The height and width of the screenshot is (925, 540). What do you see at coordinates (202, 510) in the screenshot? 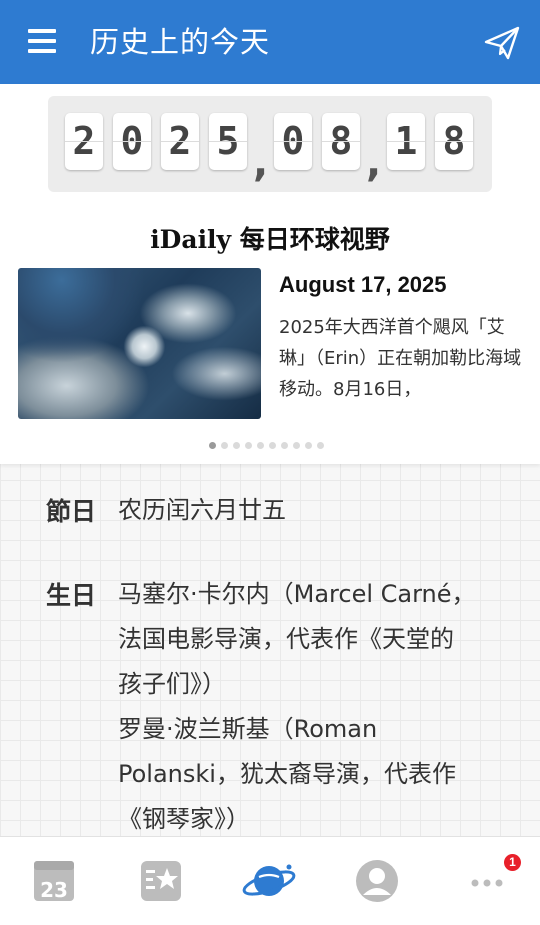
I see `holiday-line: 农历闰六月廿五` at bounding box center [202, 510].